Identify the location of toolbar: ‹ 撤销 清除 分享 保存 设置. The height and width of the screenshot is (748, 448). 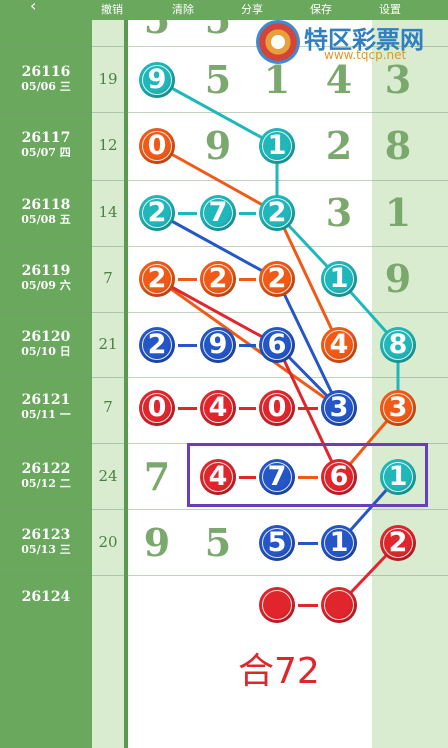
(224, 10).